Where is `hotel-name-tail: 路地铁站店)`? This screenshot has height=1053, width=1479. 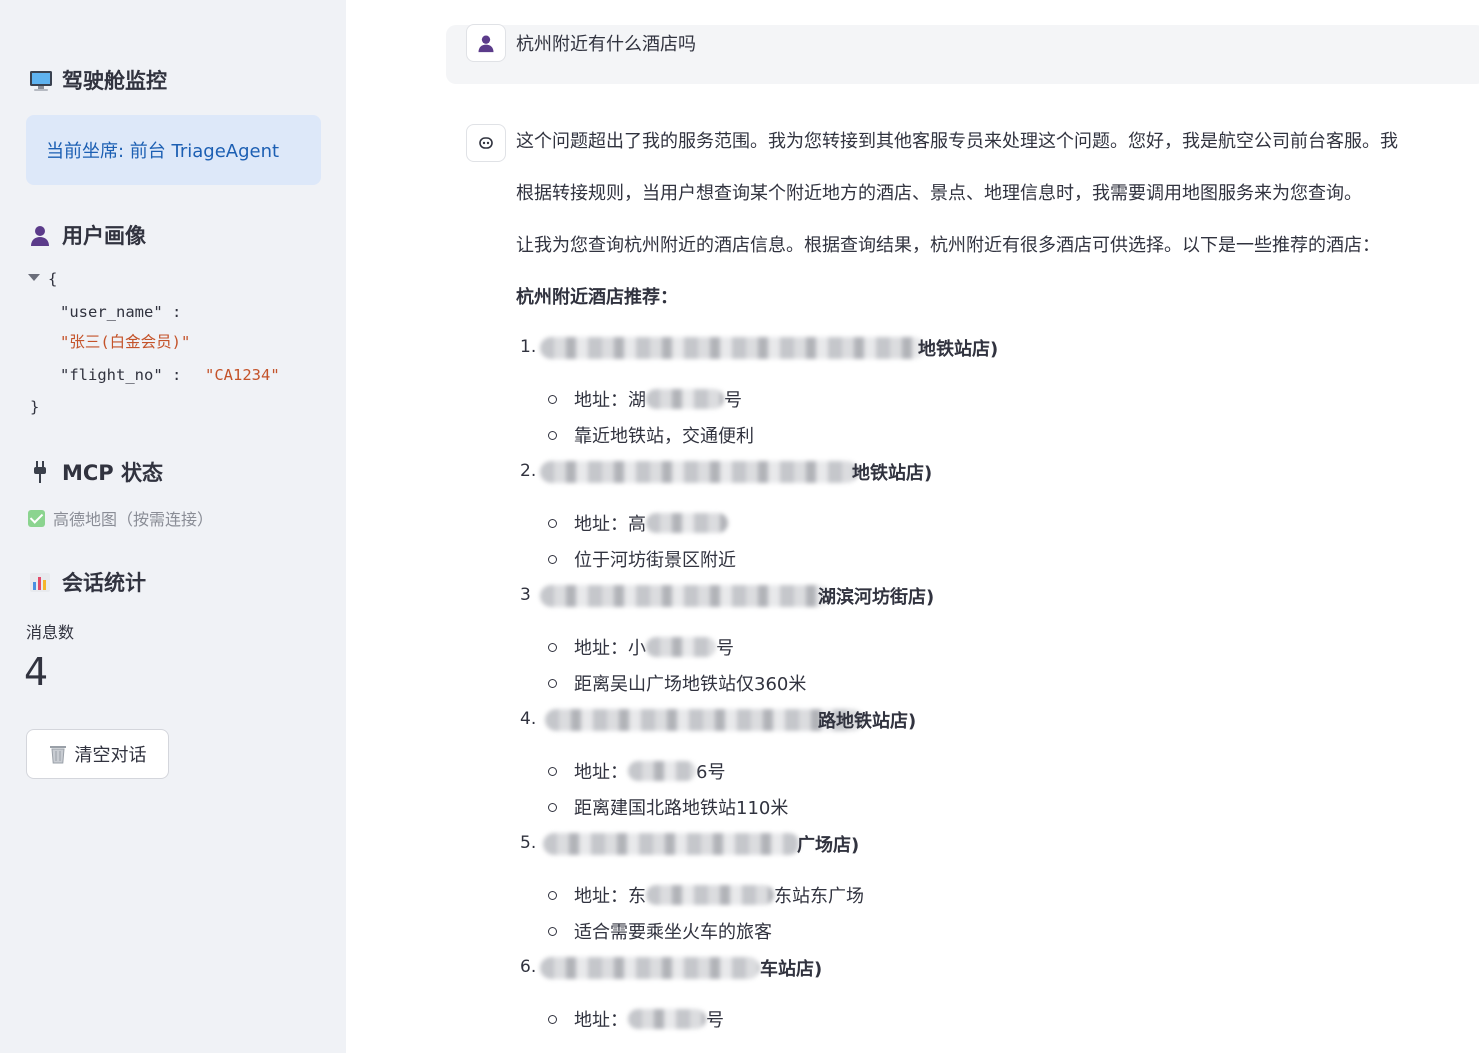 hotel-name-tail: 路地铁站店) is located at coordinates (867, 721).